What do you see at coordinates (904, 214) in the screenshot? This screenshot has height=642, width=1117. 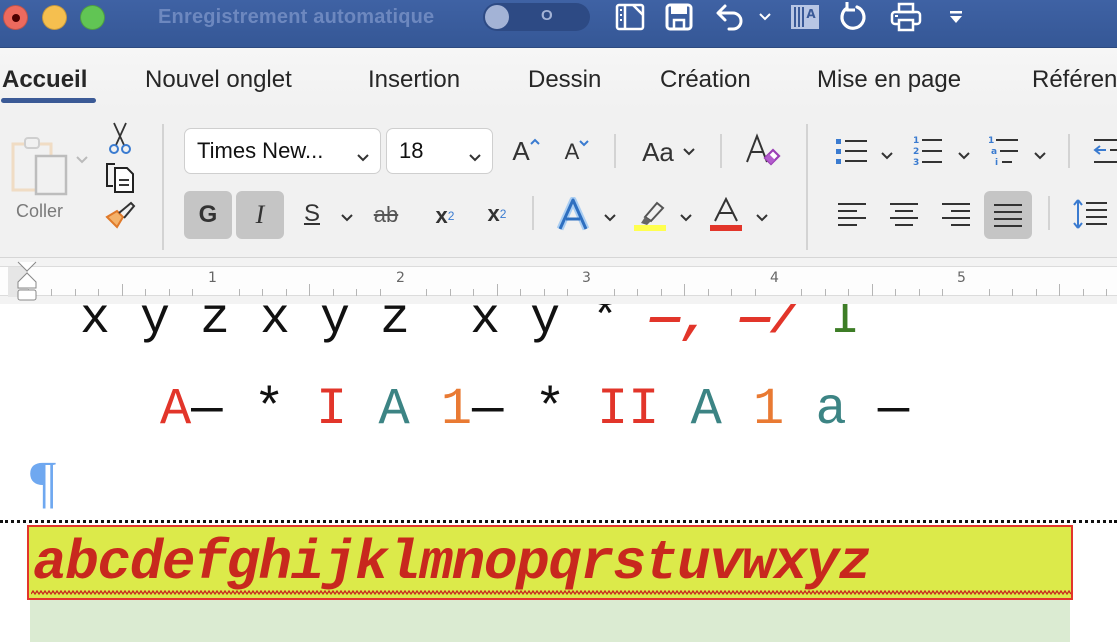 I see `align-center-icon` at bounding box center [904, 214].